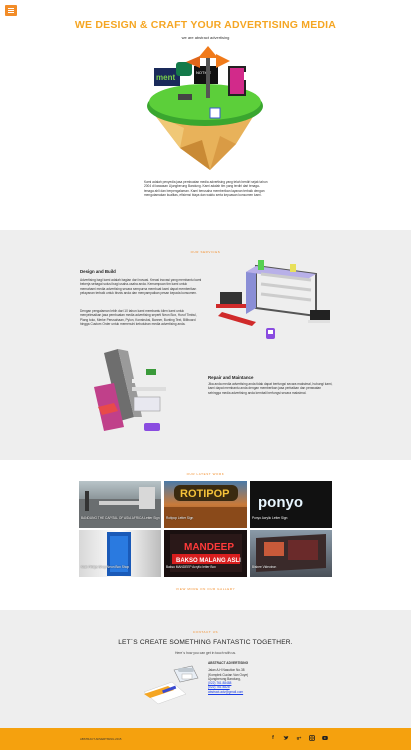 Image resolution: width=411 pixels, height=750 pixels. I want to click on design-build-title: Design and Build, so click(98, 271).